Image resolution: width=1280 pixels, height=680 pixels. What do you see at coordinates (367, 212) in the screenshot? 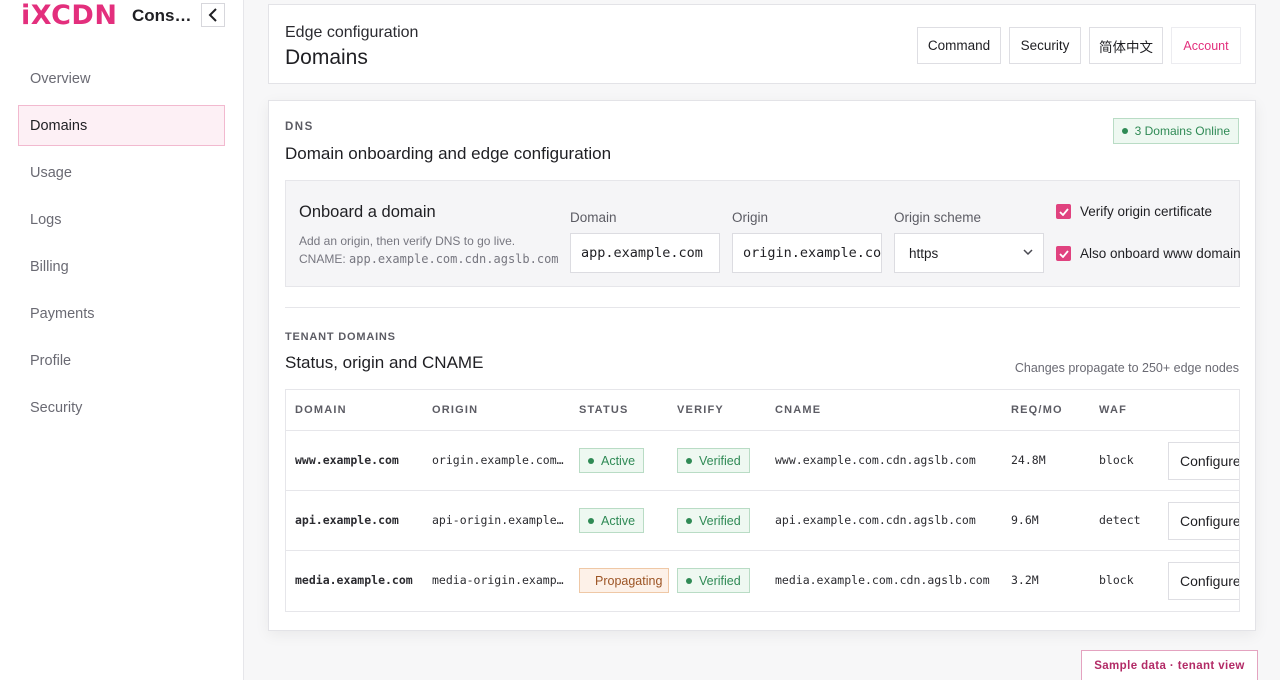
I see `onboard-title: Onboard a domain` at bounding box center [367, 212].